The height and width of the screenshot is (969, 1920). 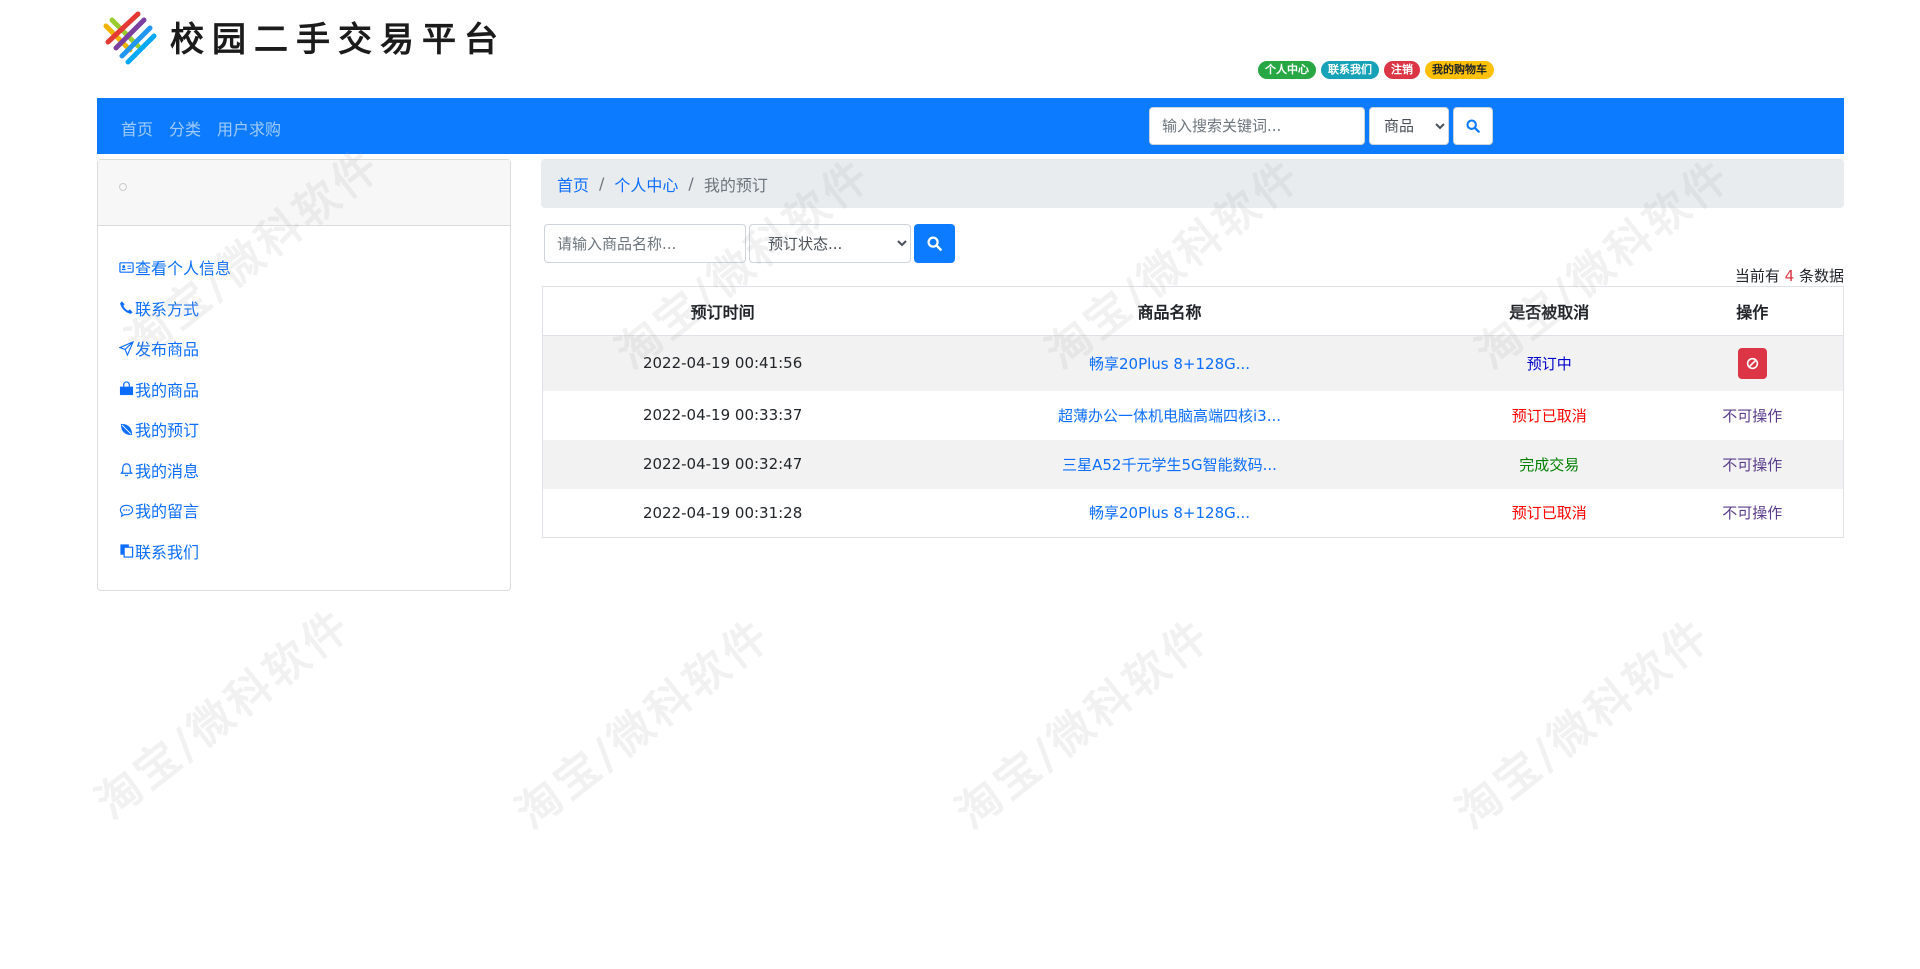 What do you see at coordinates (167, 431) in the screenshot?
I see `sidebar-item-label: 我的预订` at bounding box center [167, 431].